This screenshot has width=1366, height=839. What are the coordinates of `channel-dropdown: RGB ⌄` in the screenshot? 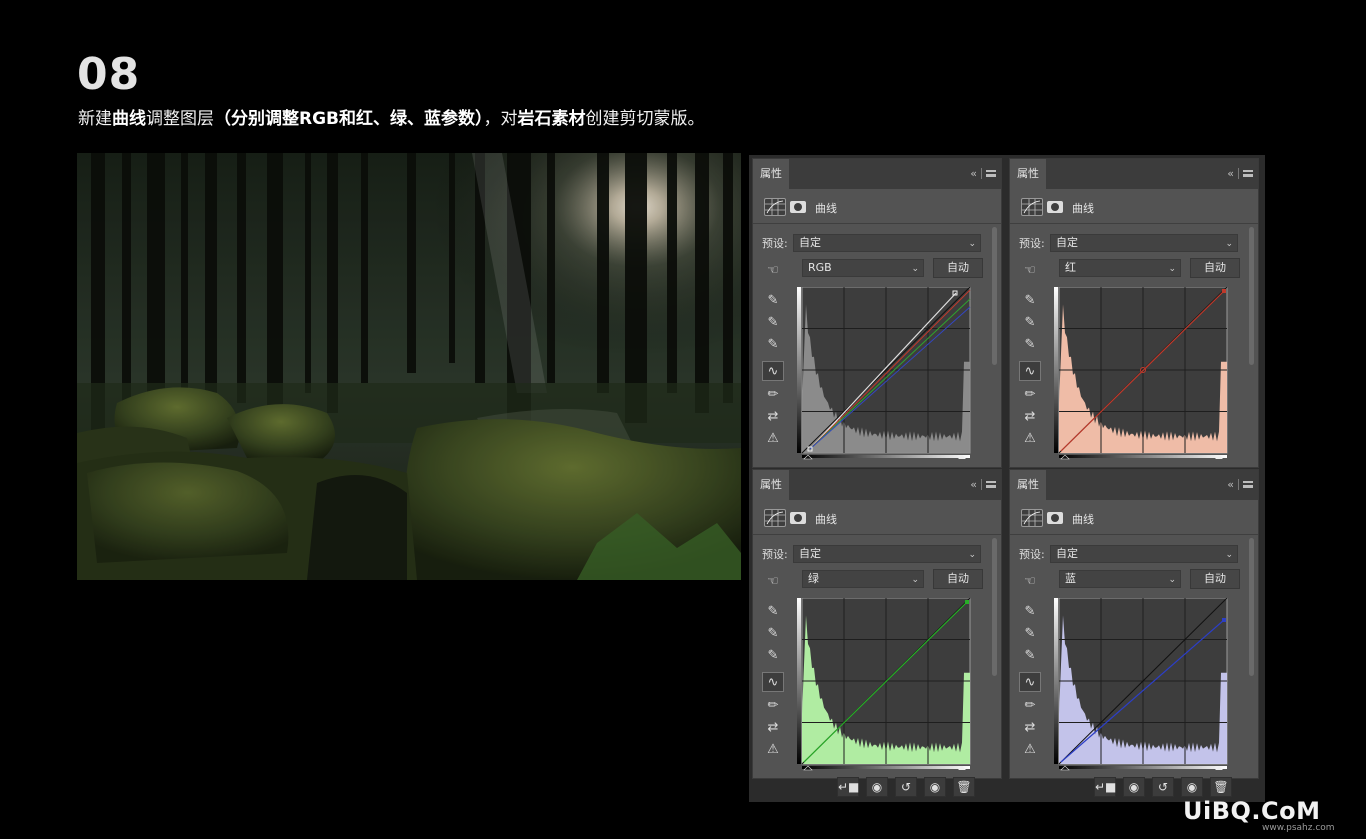 It's located at (863, 268).